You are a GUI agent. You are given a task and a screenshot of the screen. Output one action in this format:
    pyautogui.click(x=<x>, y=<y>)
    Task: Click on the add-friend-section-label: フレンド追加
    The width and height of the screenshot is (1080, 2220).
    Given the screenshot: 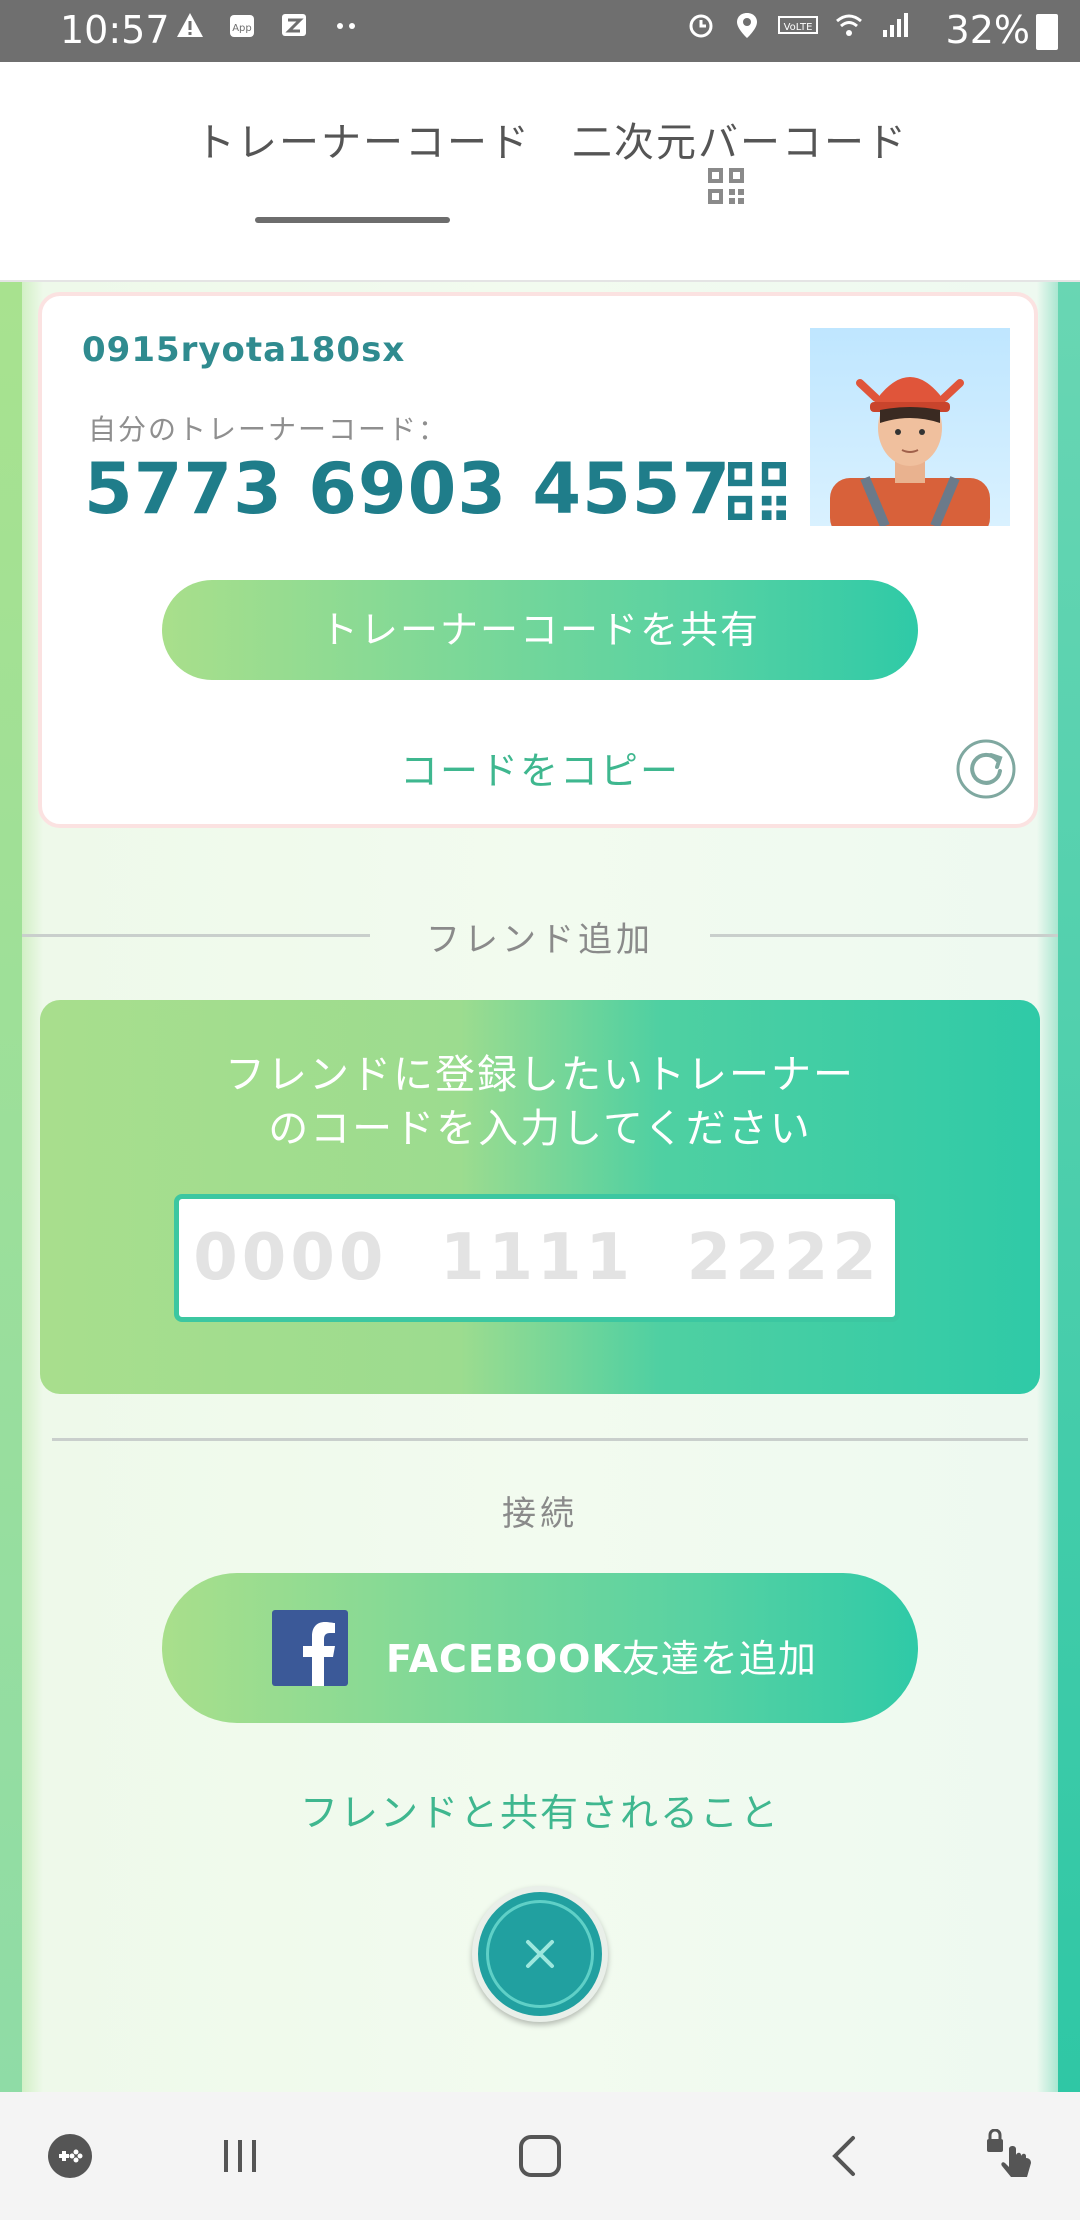 What is the action you would take?
    pyautogui.click(x=540, y=940)
    